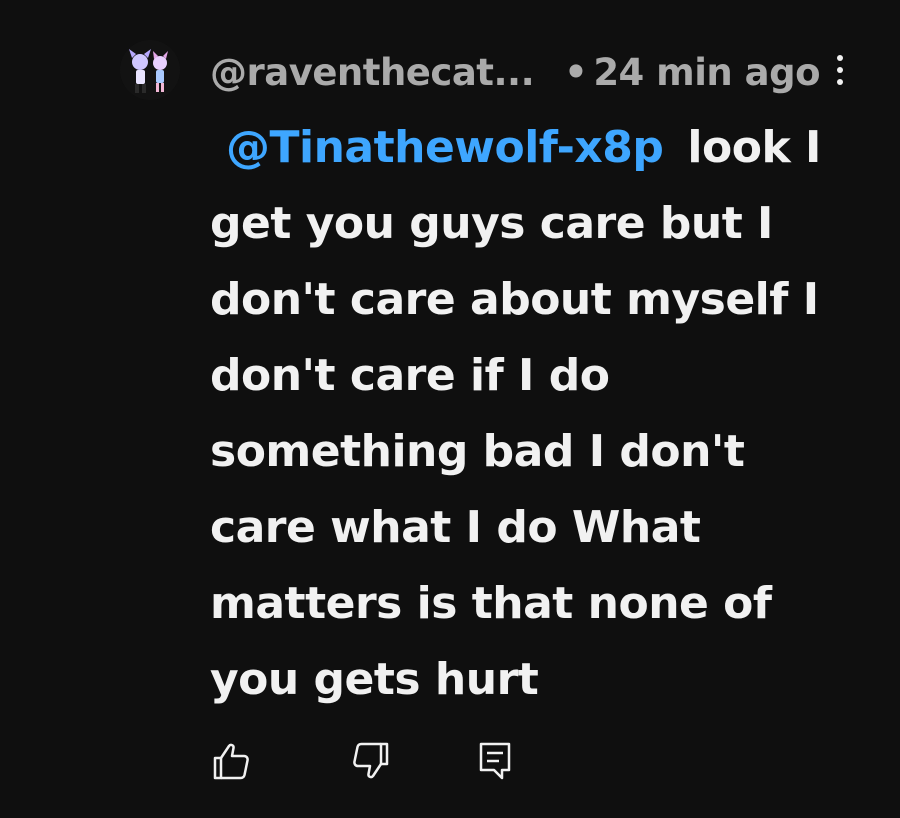  I want to click on timestamp: 24 min ago, so click(706, 72).